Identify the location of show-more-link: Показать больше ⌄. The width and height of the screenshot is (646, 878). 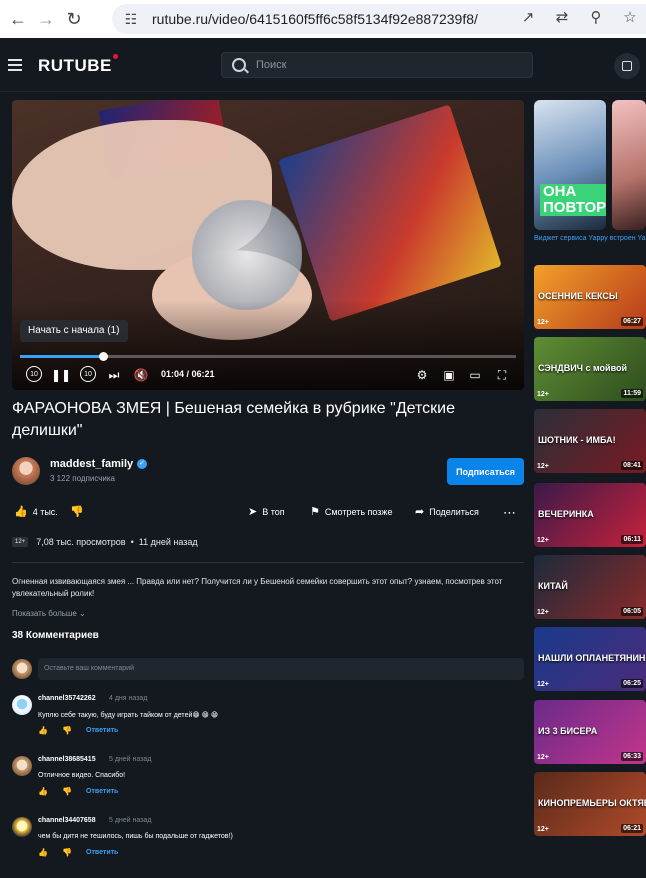
(49, 613).